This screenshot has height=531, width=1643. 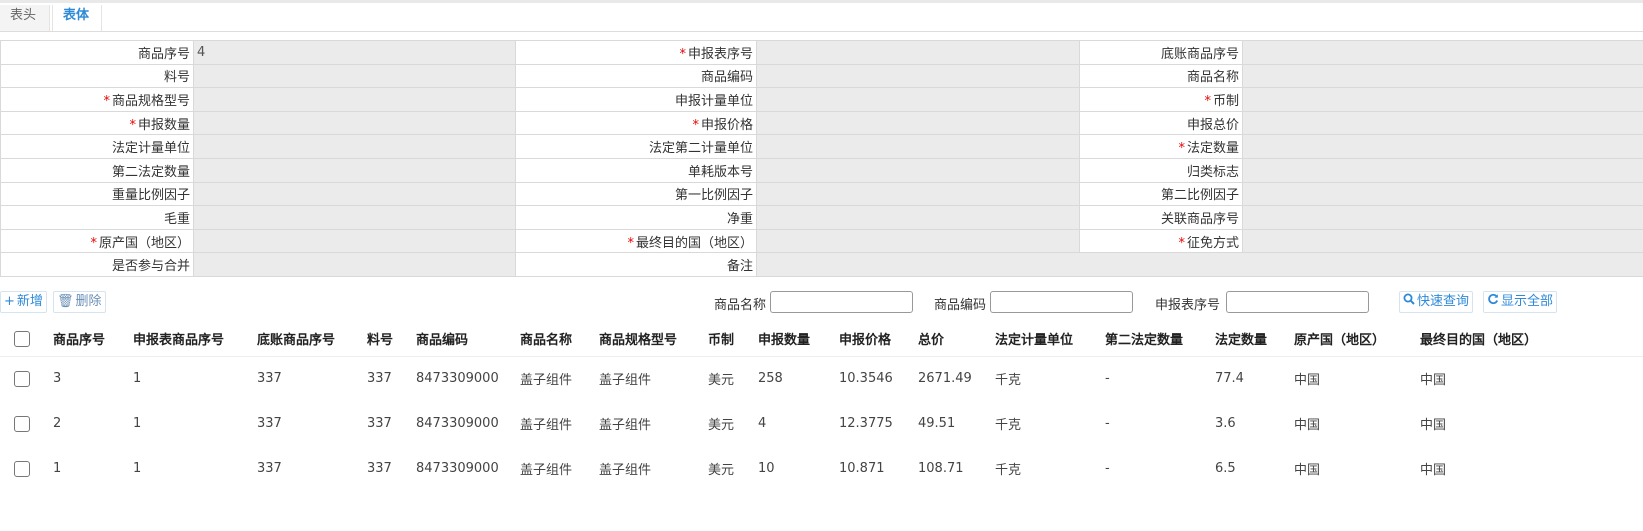 I want to click on filter-name-input, so click(x=841, y=302).